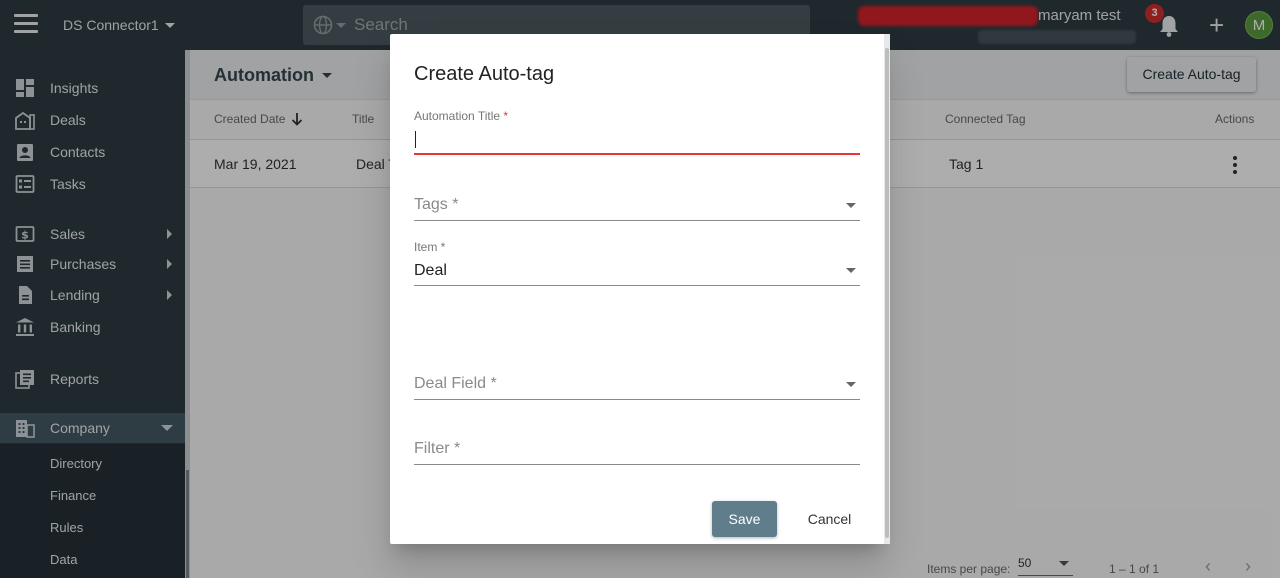  Describe the element at coordinates (637, 116) in the screenshot. I see `automation-title-label: Automation Title *` at that location.